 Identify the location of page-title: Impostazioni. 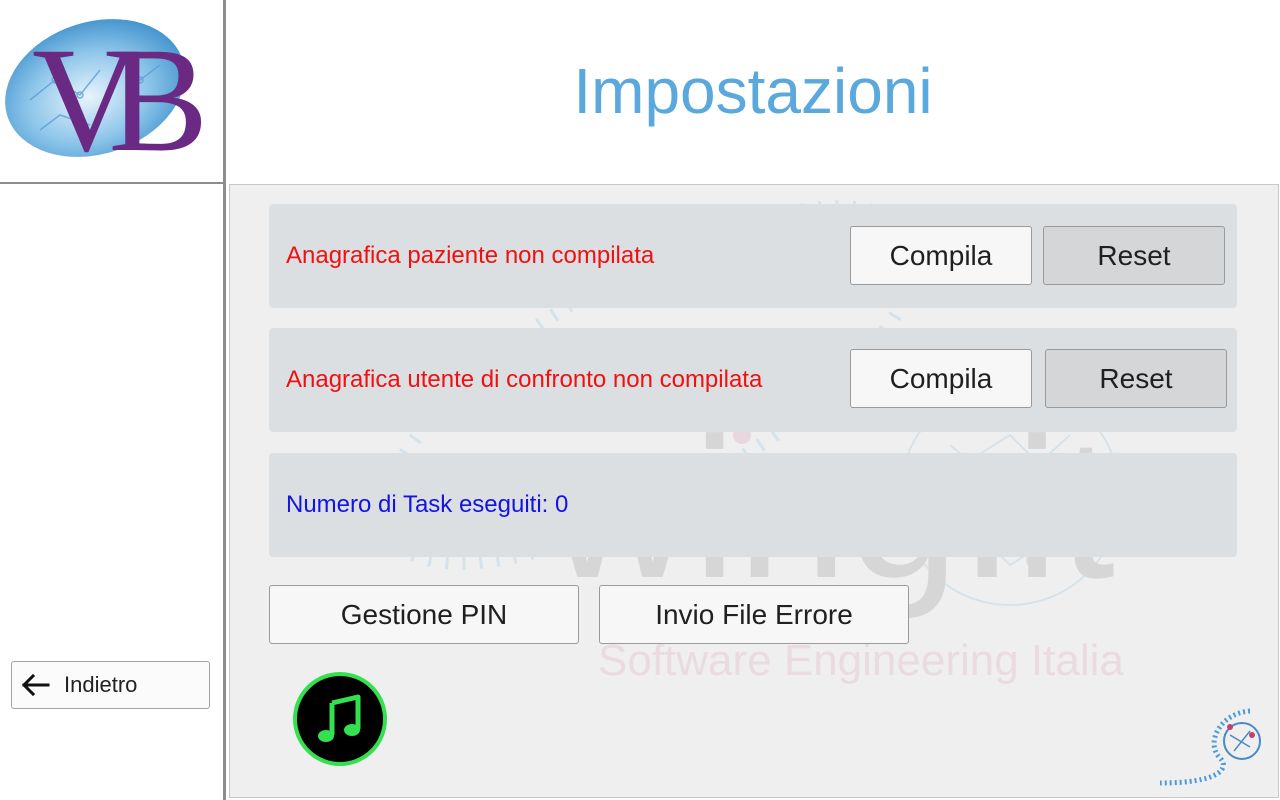
(753, 91).